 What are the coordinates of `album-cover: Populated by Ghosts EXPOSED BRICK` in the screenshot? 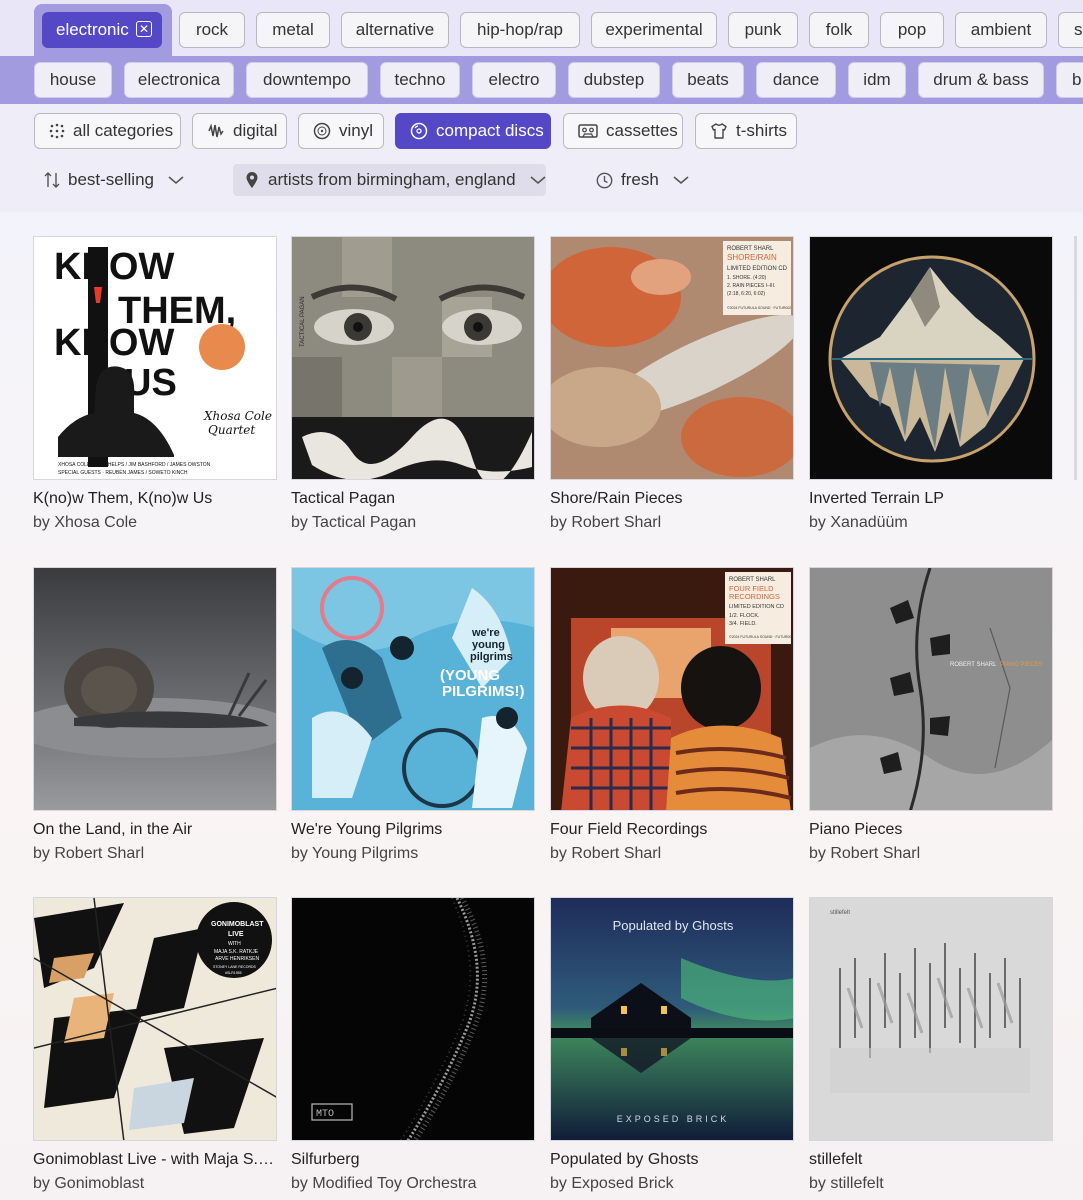 It's located at (672, 1019).